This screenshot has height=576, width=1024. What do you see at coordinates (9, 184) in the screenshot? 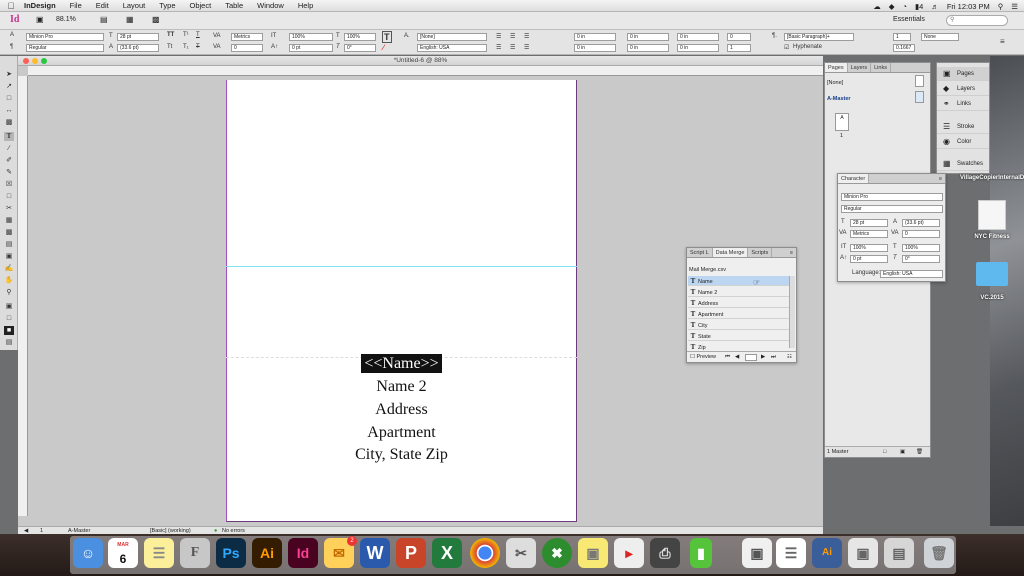
I see `rectangle-frame-tool-icon: ☒` at bounding box center [9, 184].